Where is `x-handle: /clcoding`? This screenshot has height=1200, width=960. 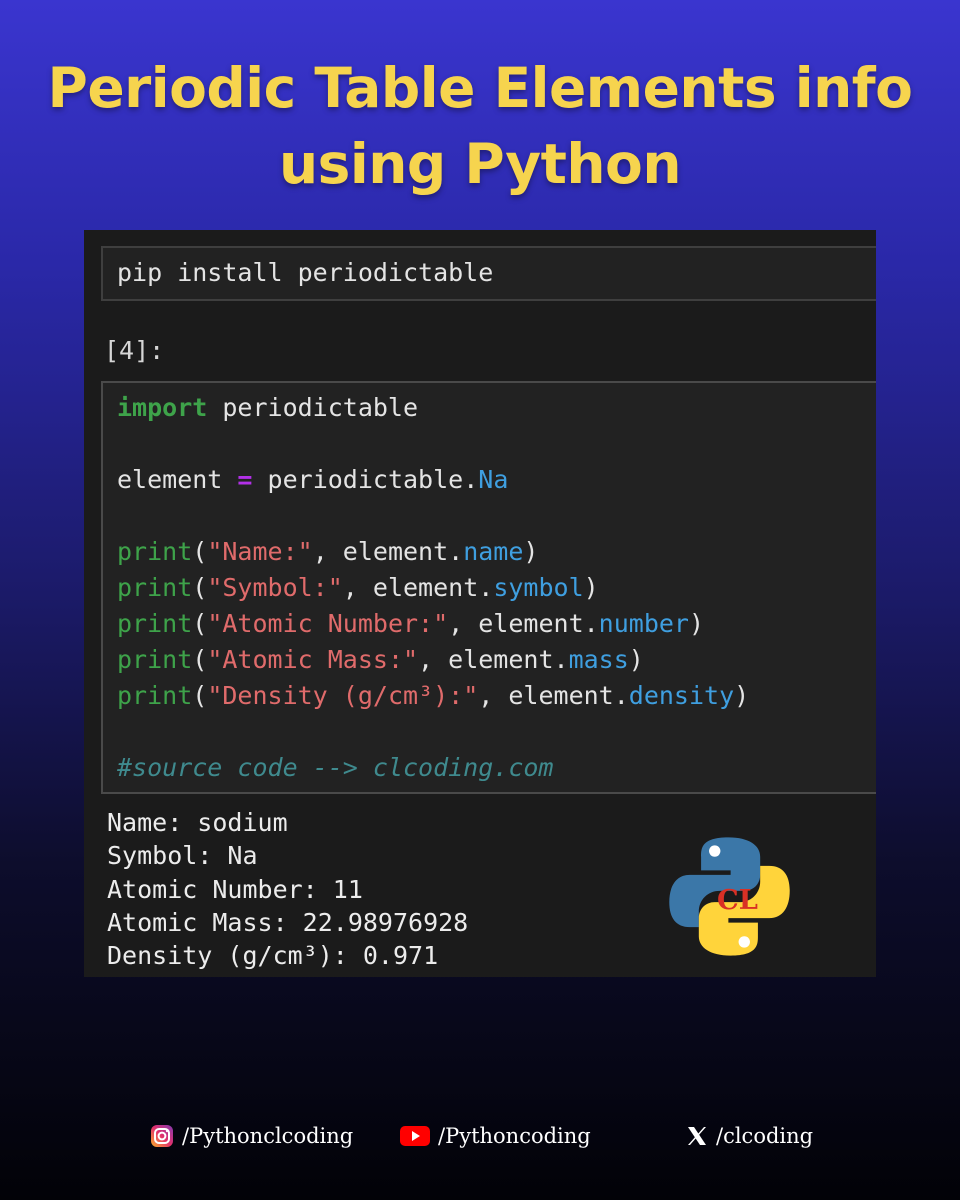 x-handle: /clcoding is located at coordinates (765, 1136).